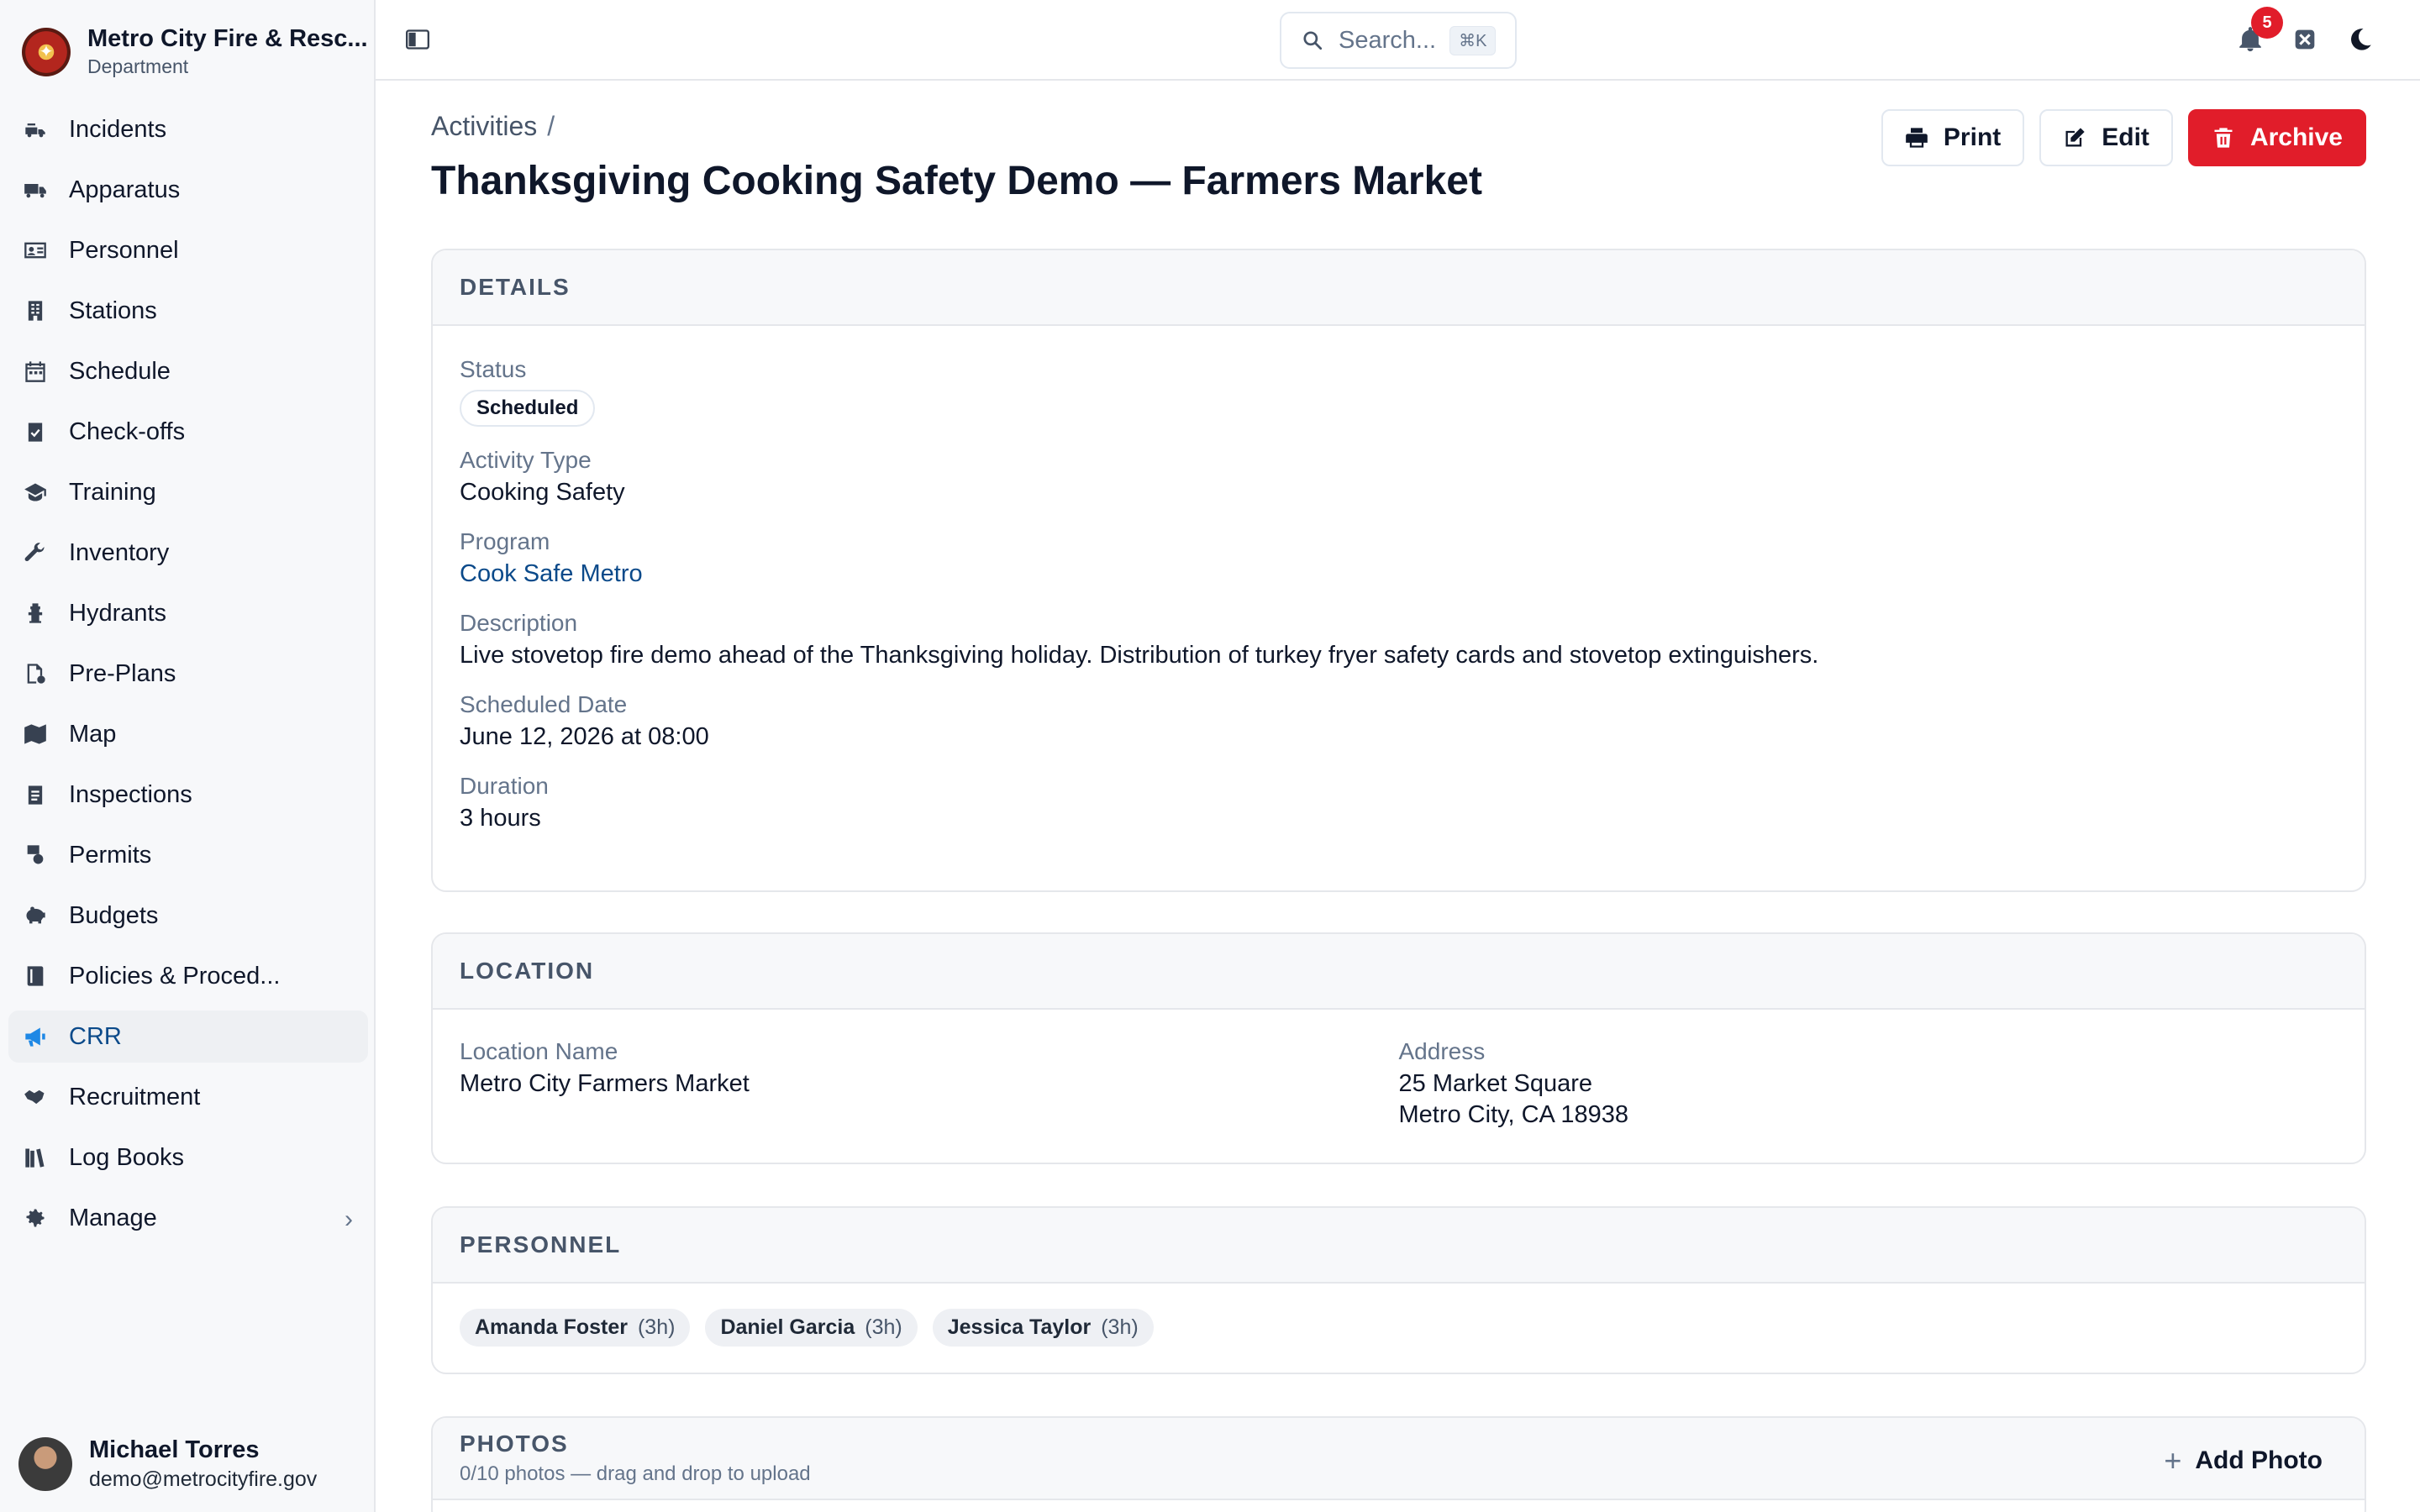  What do you see at coordinates (1399, 574) in the screenshot?
I see `program-link: Cook Safe Metro` at bounding box center [1399, 574].